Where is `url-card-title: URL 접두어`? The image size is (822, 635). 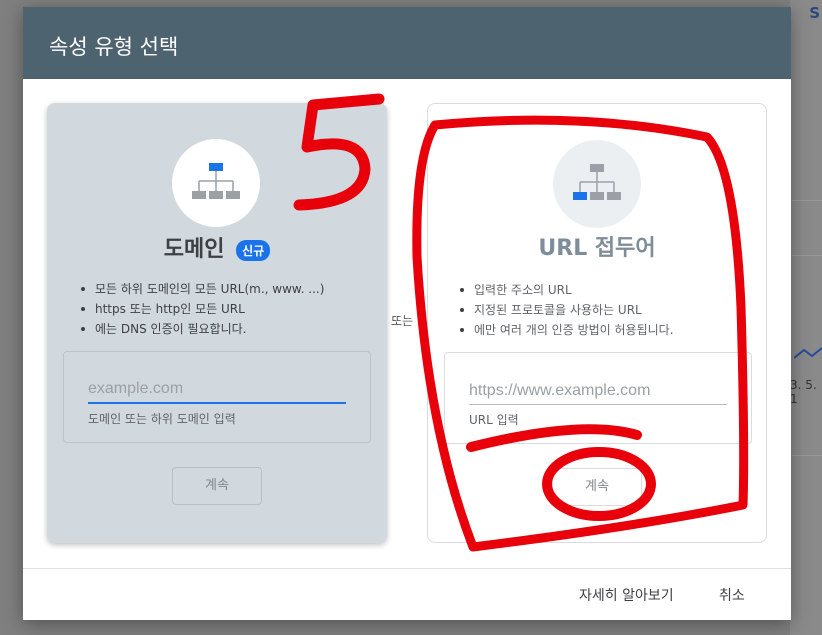
url-card-title: URL 접두어 is located at coordinates (597, 248).